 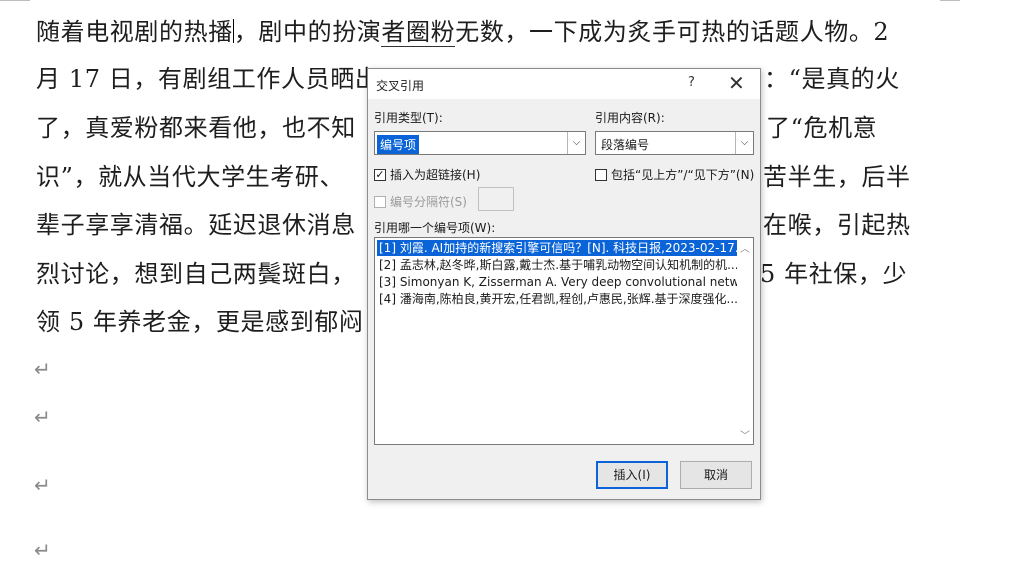 I want to click on text-run: 在喉，引起热, so click(x=837, y=225).